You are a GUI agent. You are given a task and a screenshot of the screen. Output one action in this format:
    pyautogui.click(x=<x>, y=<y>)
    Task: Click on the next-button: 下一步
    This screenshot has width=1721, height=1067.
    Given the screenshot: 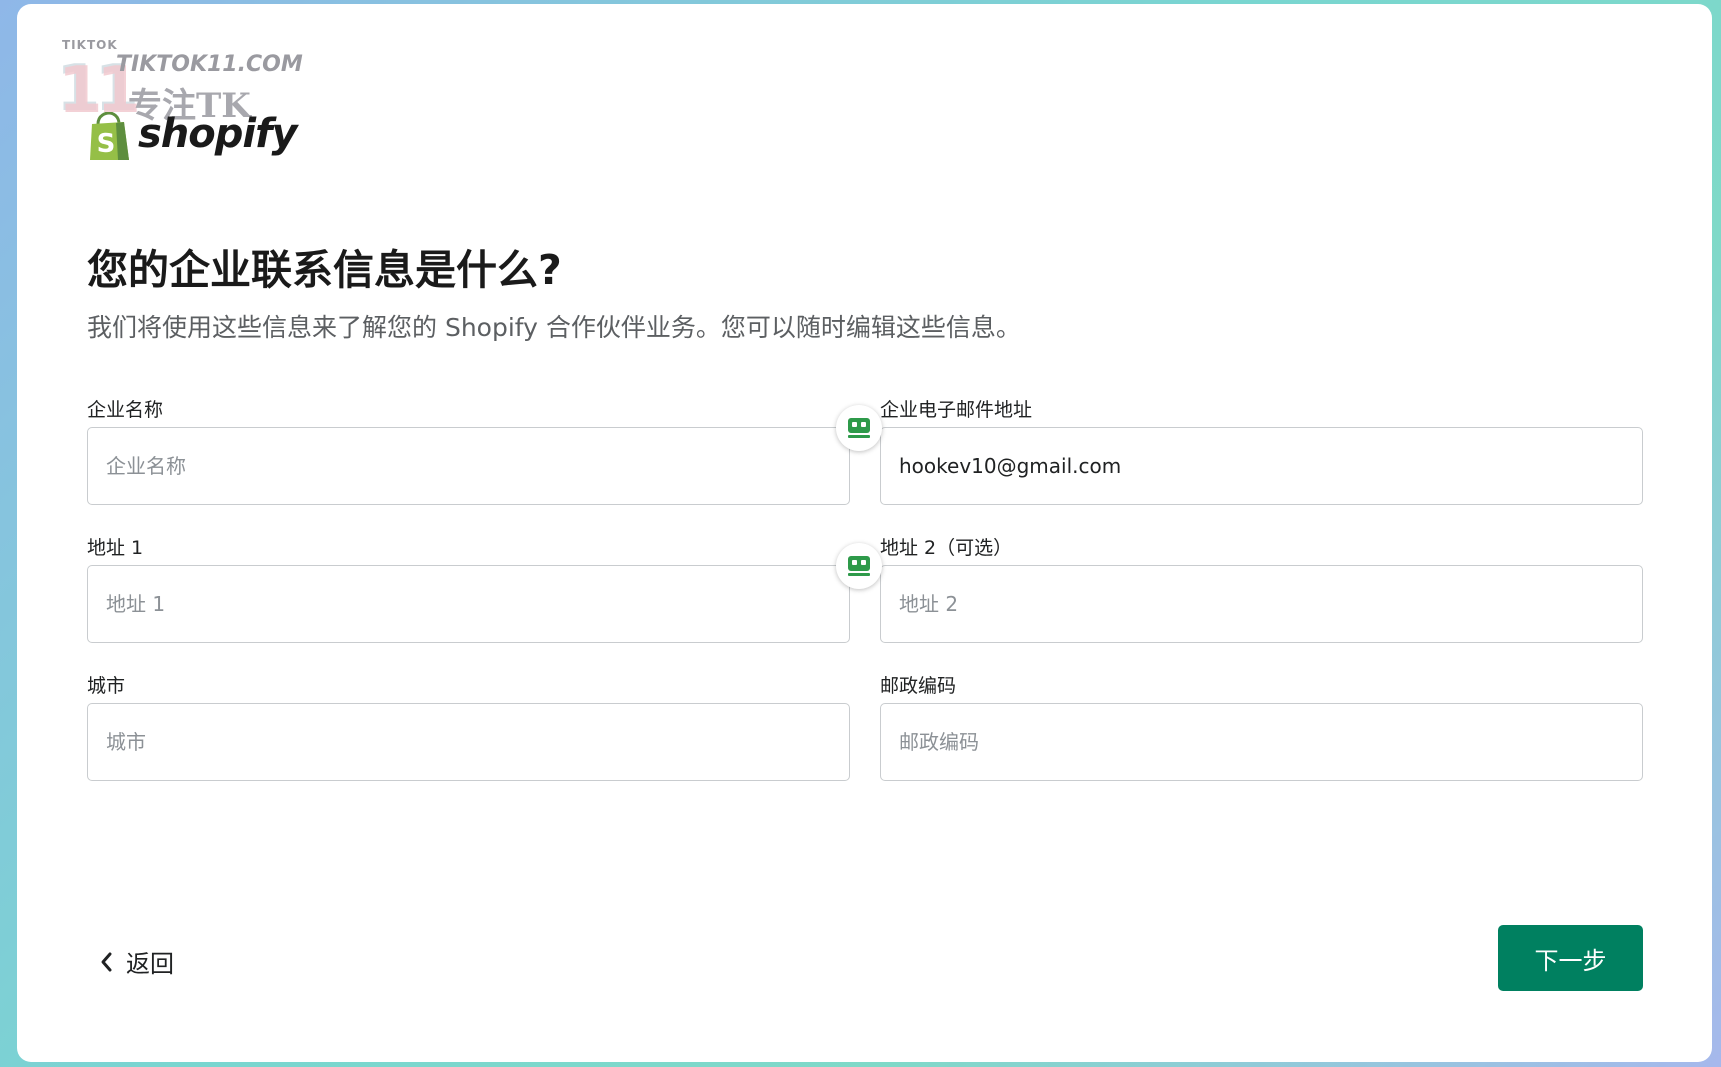 What is the action you would take?
    pyautogui.click(x=1570, y=958)
    